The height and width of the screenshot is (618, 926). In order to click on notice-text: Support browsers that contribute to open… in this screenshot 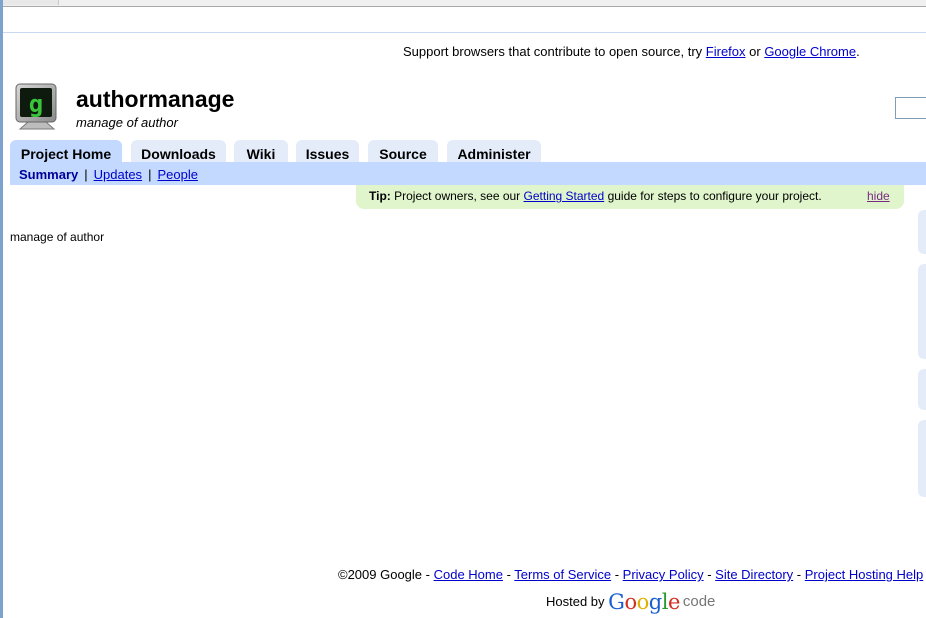, I will do `click(554, 51)`.